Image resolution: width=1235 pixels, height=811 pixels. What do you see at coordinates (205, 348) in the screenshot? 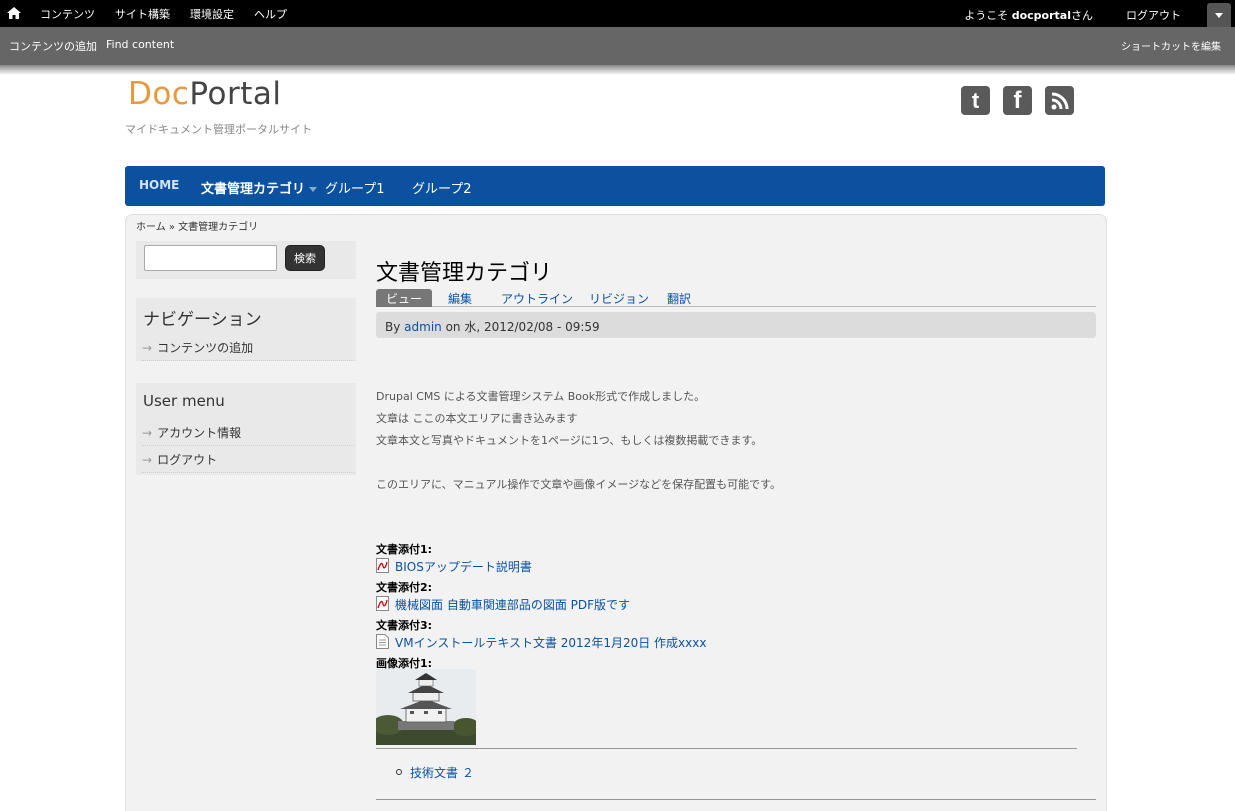
I see `nav-link-label: コンテンツの追加` at bounding box center [205, 348].